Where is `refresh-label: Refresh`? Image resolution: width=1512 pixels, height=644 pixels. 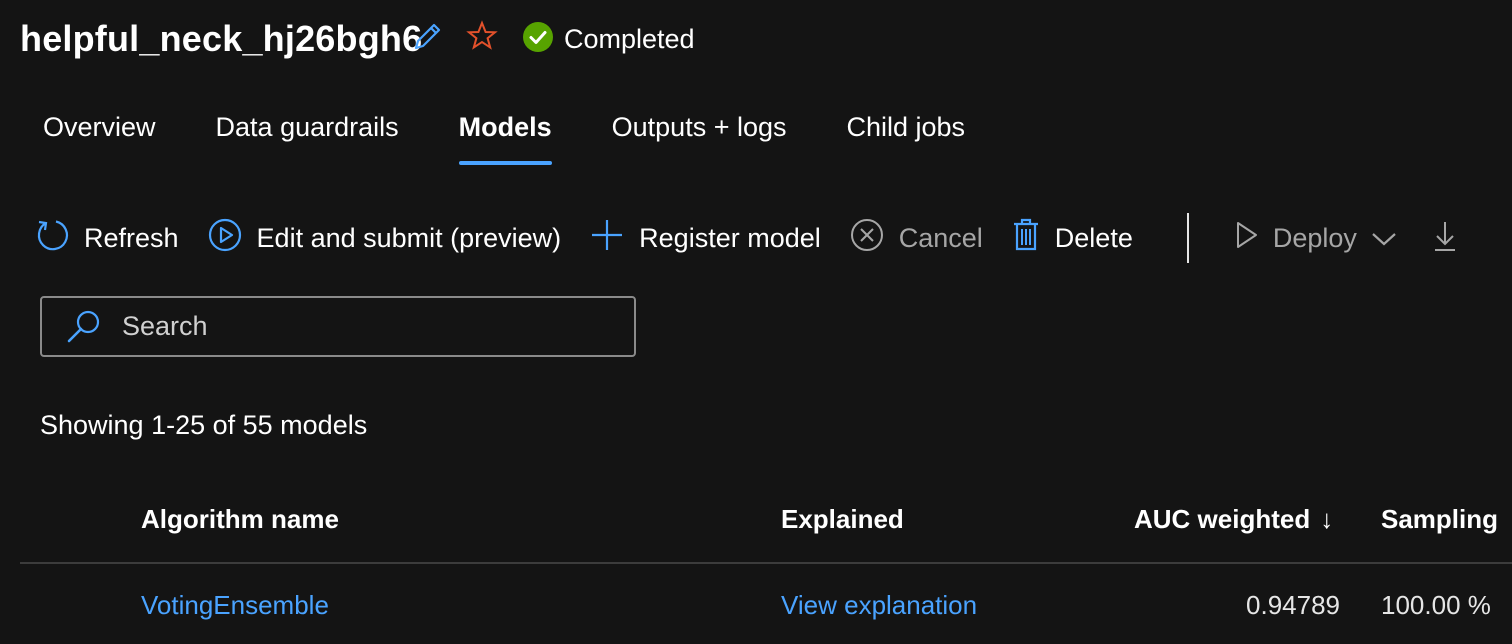 refresh-label: Refresh is located at coordinates (131, 237).